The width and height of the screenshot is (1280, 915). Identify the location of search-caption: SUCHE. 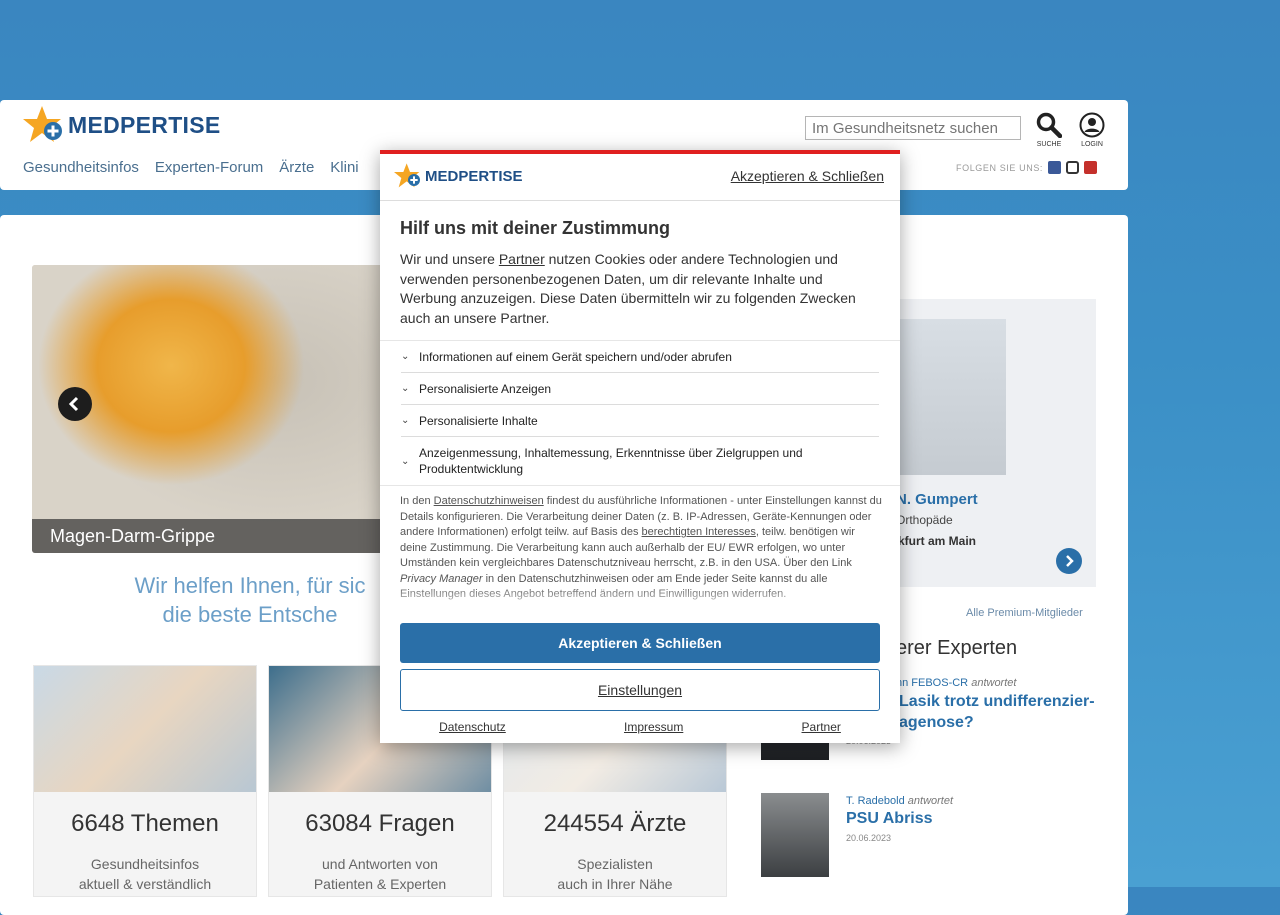
(1049, 144).